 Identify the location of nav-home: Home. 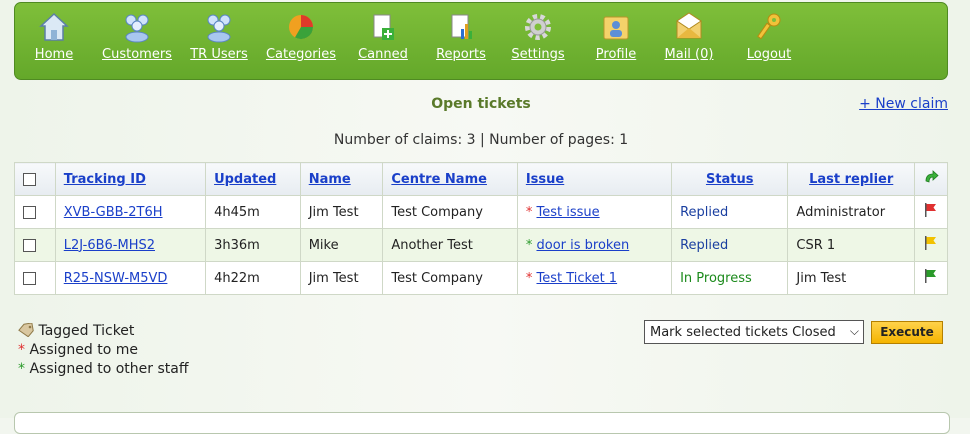
(54, 41).